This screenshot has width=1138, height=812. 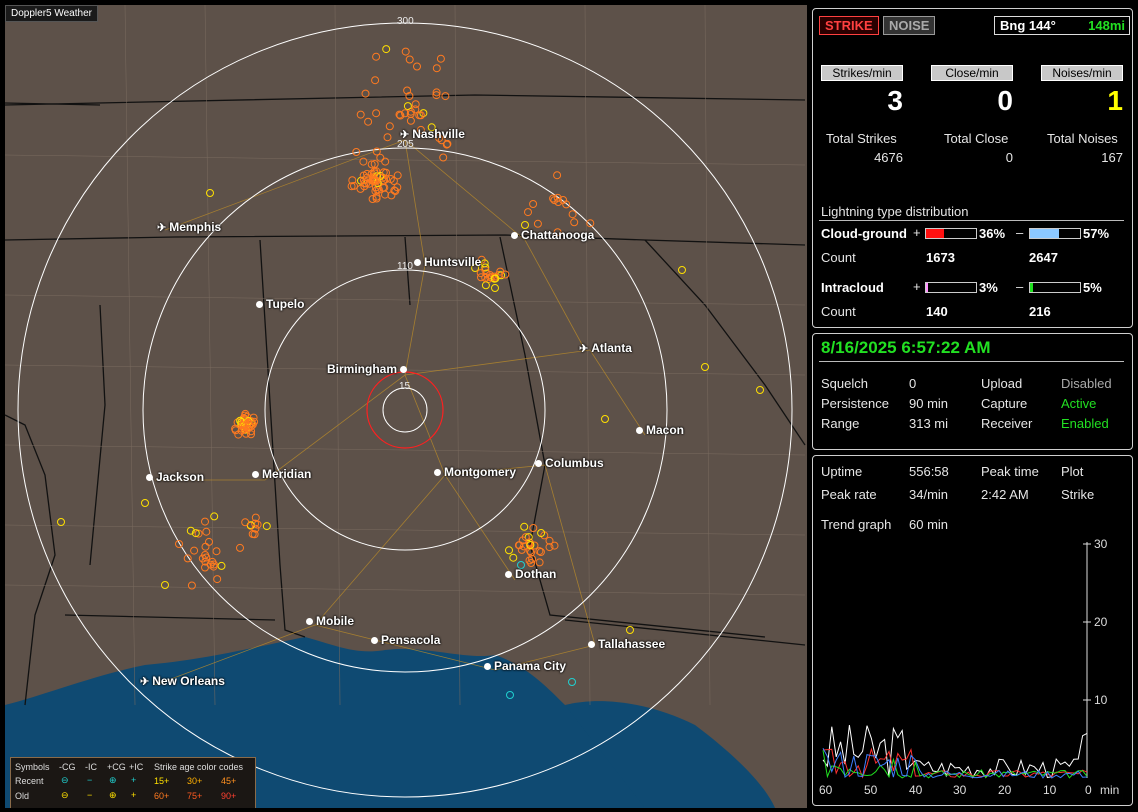 I want to click on bearing-readout: Bng 144° 148mi, so click(x=1062, y=25).